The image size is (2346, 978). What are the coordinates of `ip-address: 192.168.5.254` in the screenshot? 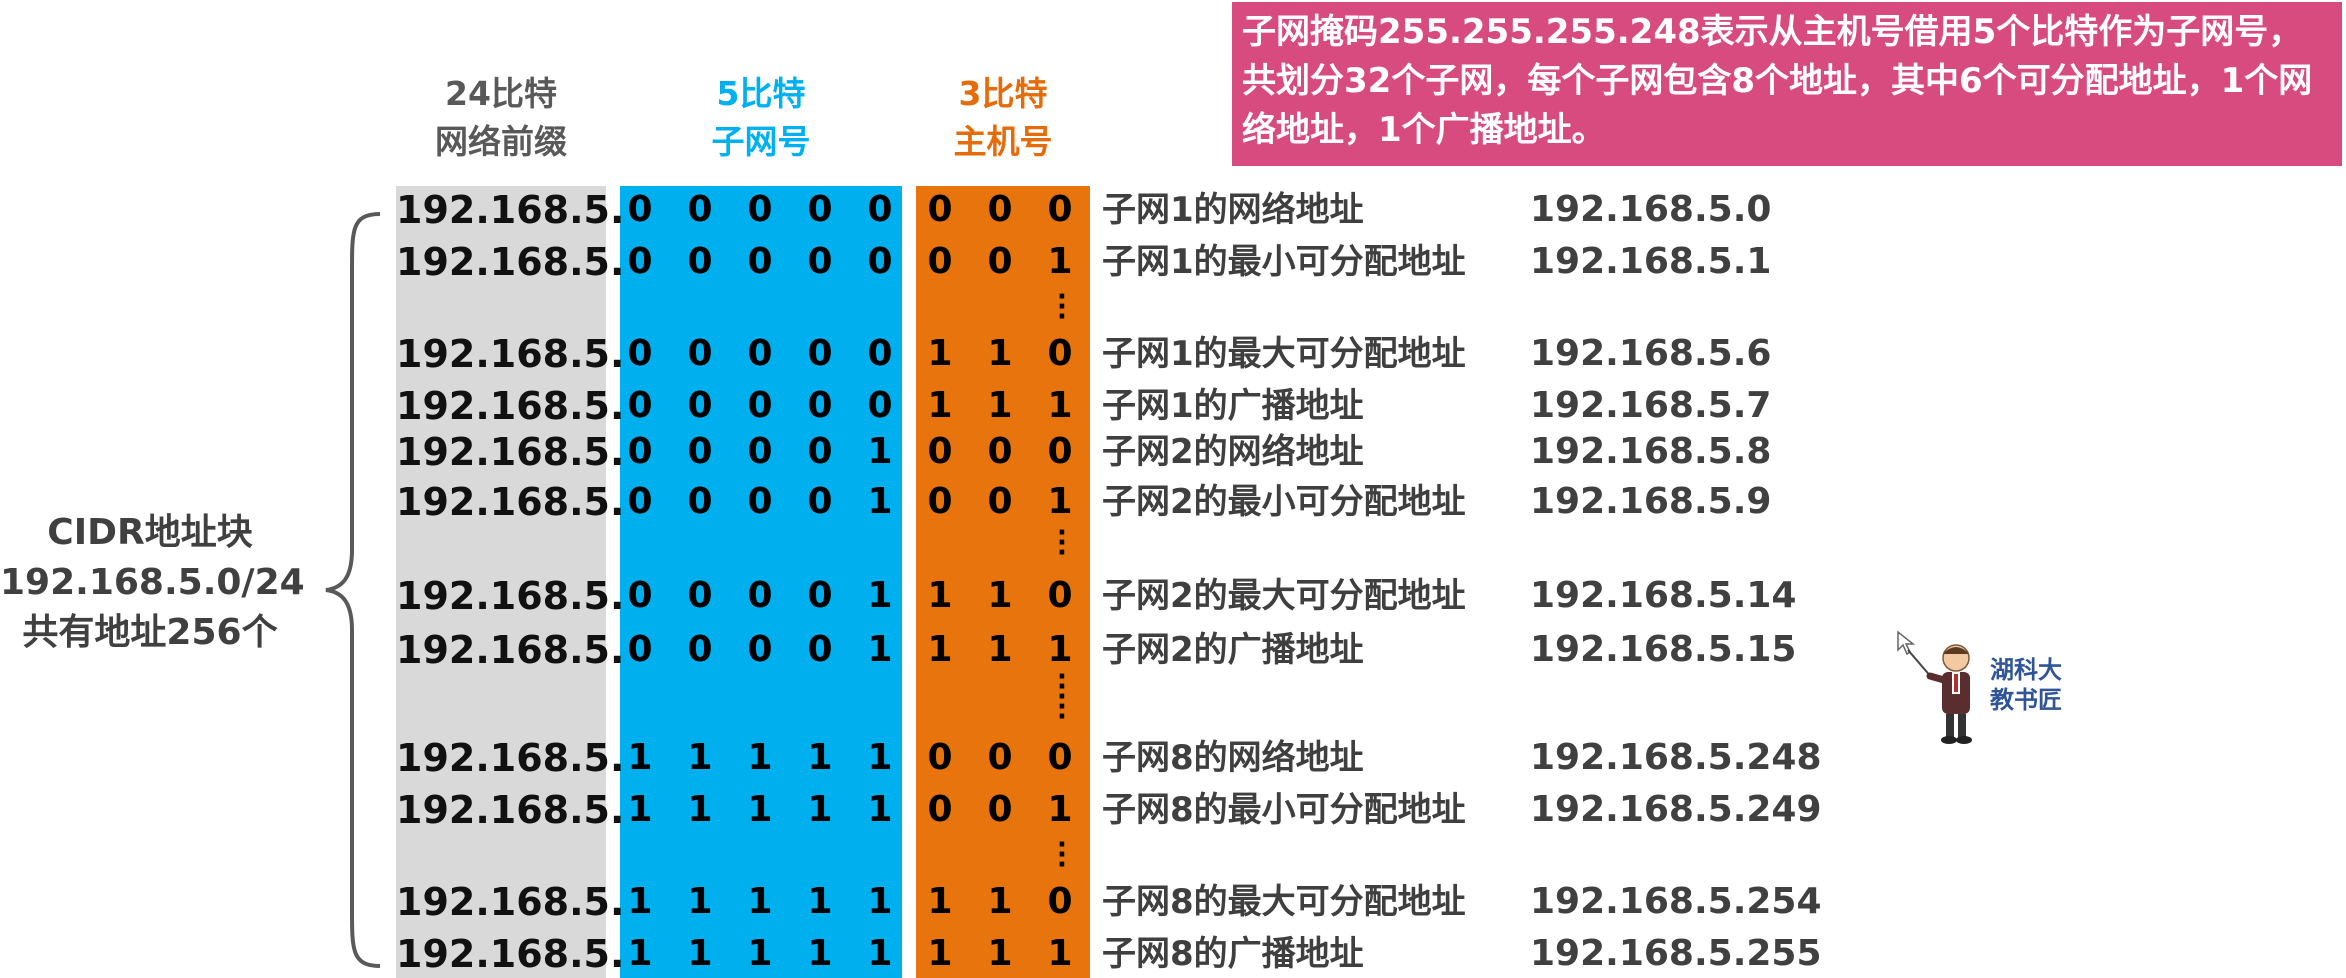 It's located at (1676, 901).